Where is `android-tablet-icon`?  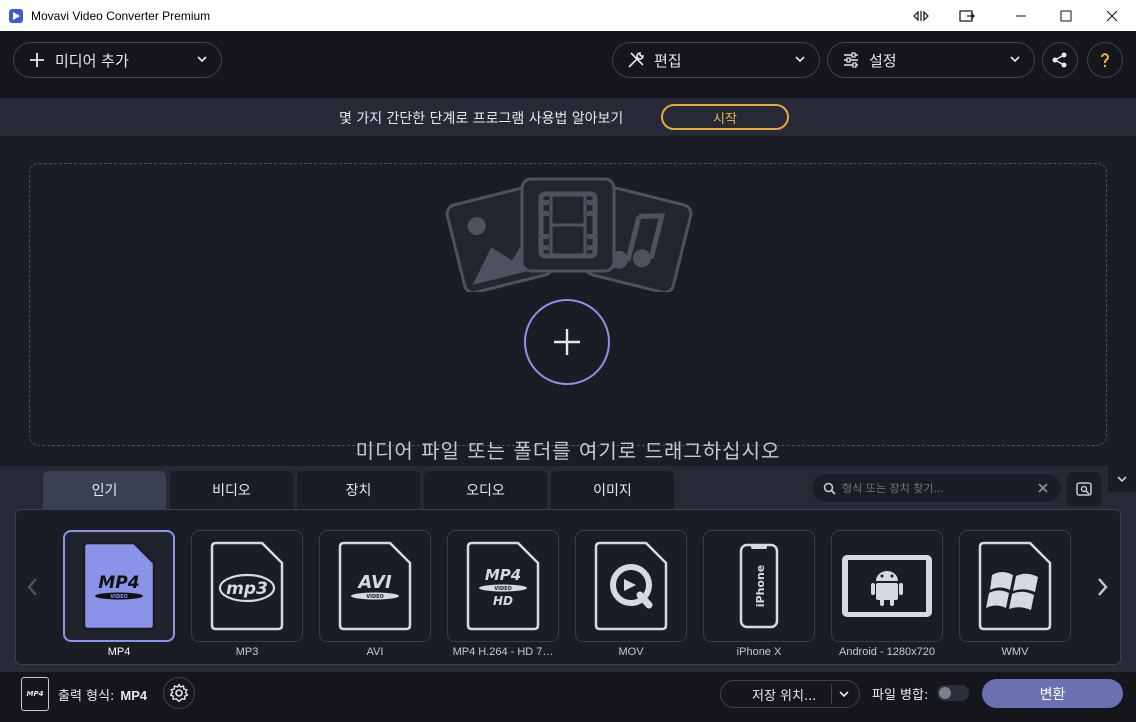 android-tablet-icon is located at coordinates (887, 586).